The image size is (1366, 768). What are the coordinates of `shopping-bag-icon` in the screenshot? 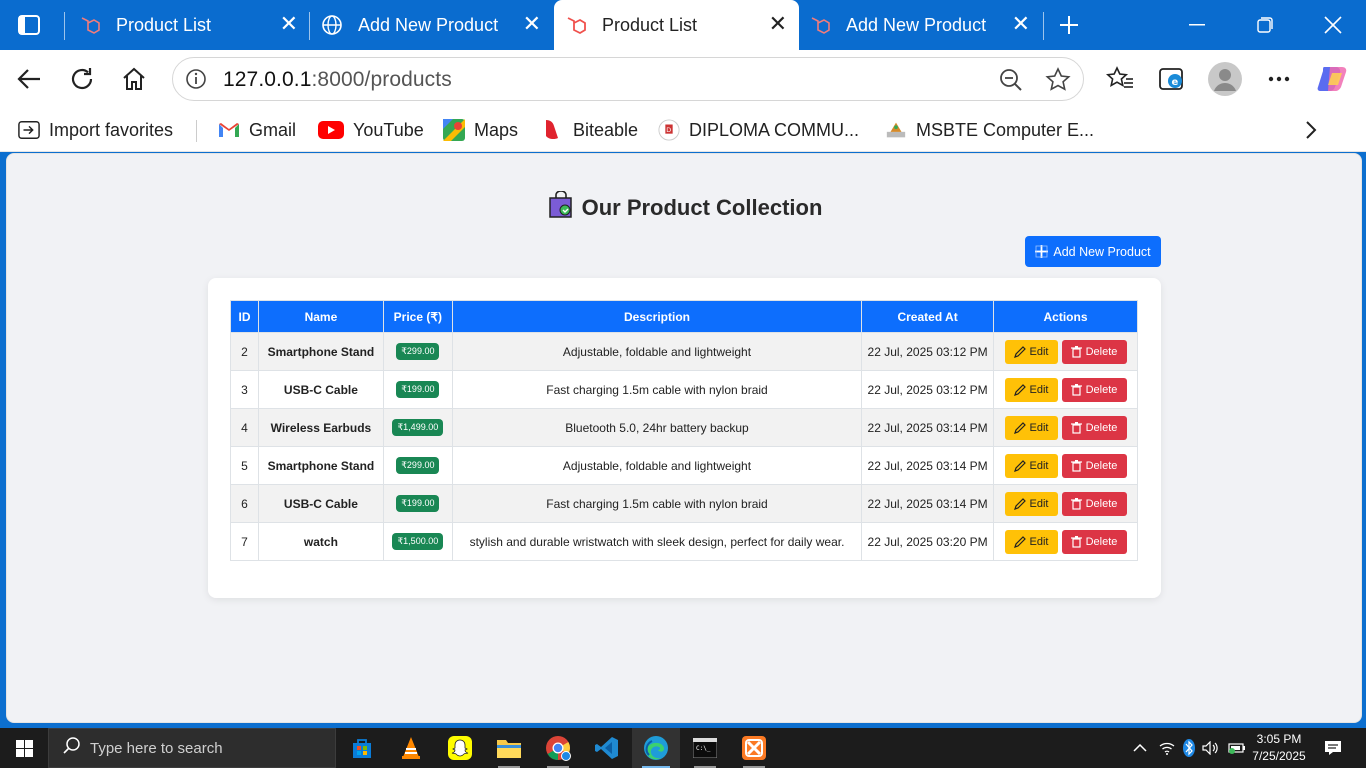 It's located at (561, 207).